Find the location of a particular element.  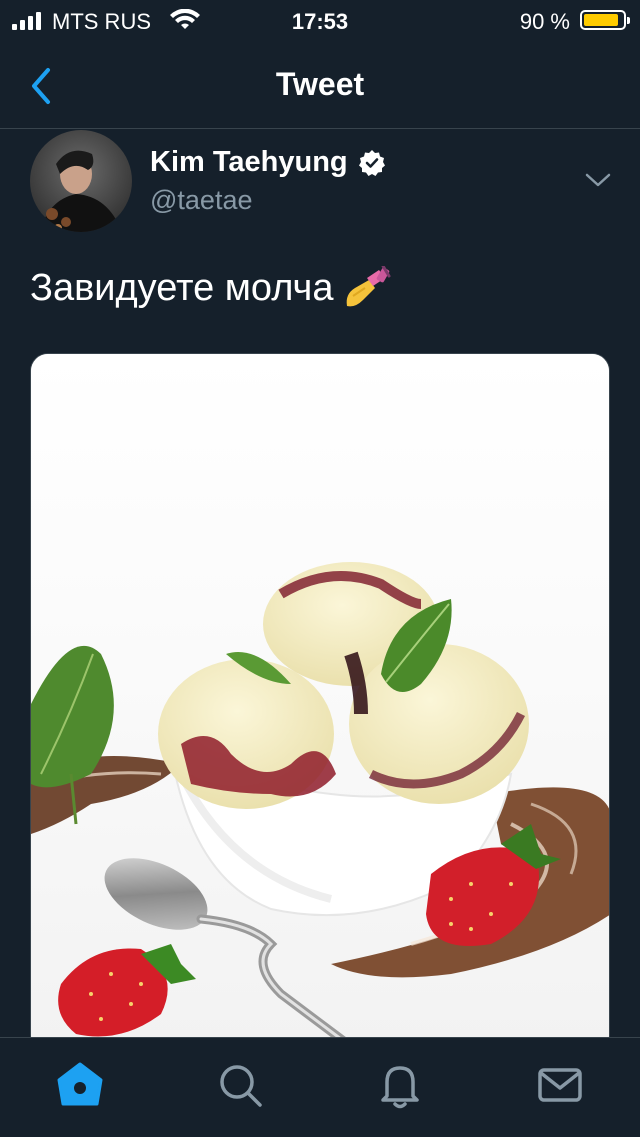

page-title: Tweet is located at coordinates (320, 84).